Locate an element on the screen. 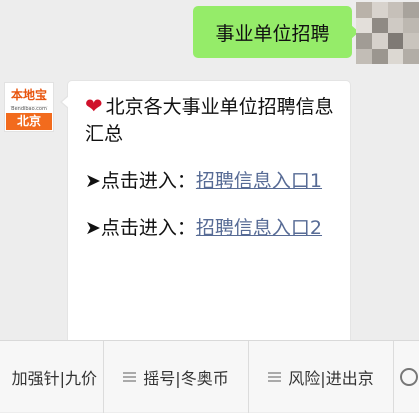 This screenshot has width=419, height=413. outgoing-message-text: 事业单位招聘 is located at coordinates (272, 33).